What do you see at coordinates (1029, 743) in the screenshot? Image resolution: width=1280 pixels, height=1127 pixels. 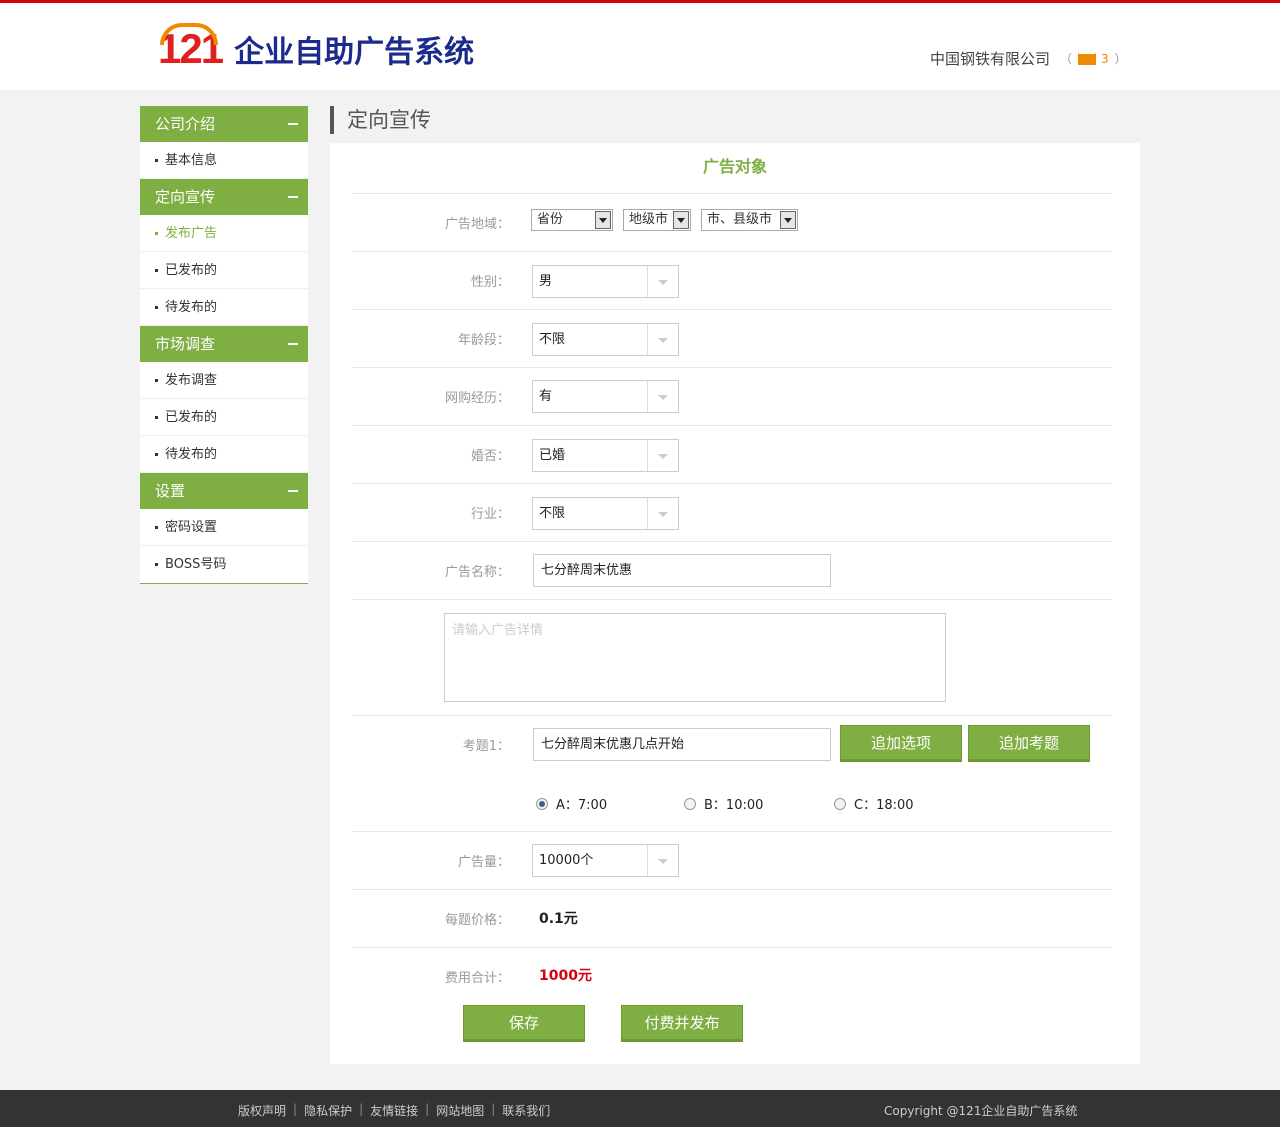 I see `add-question-button: 追加考题` at bounding box center [1029, 743].